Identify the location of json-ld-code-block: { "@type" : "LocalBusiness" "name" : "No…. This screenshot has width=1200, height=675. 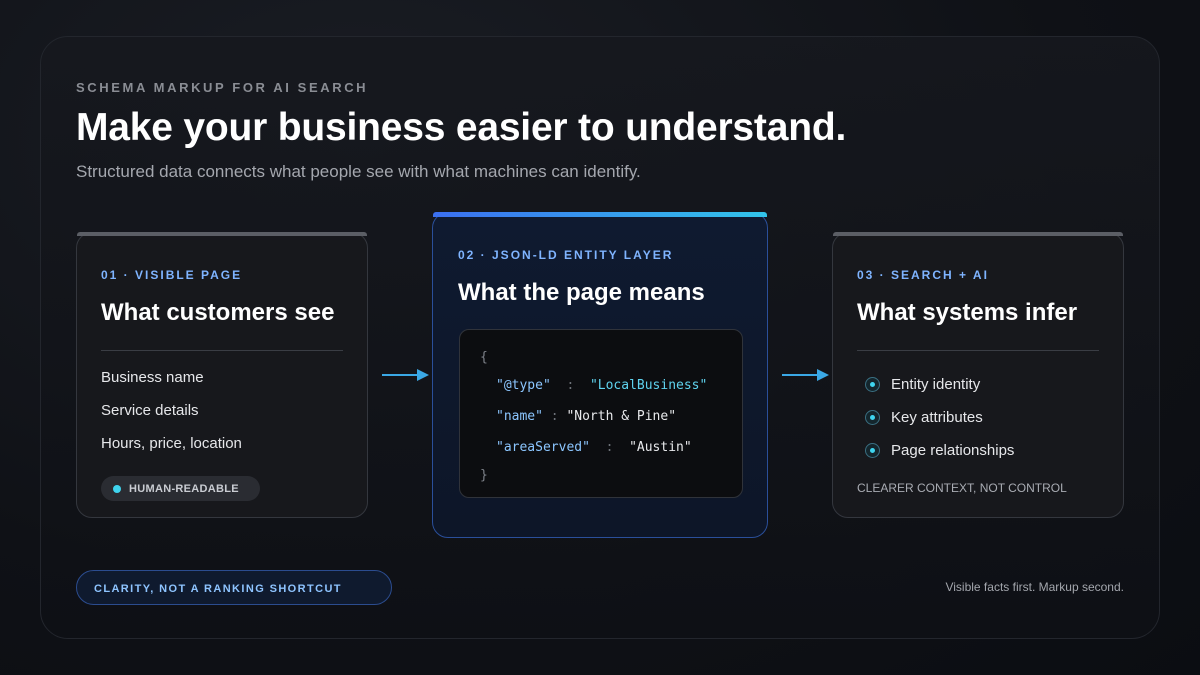
(601, 413).